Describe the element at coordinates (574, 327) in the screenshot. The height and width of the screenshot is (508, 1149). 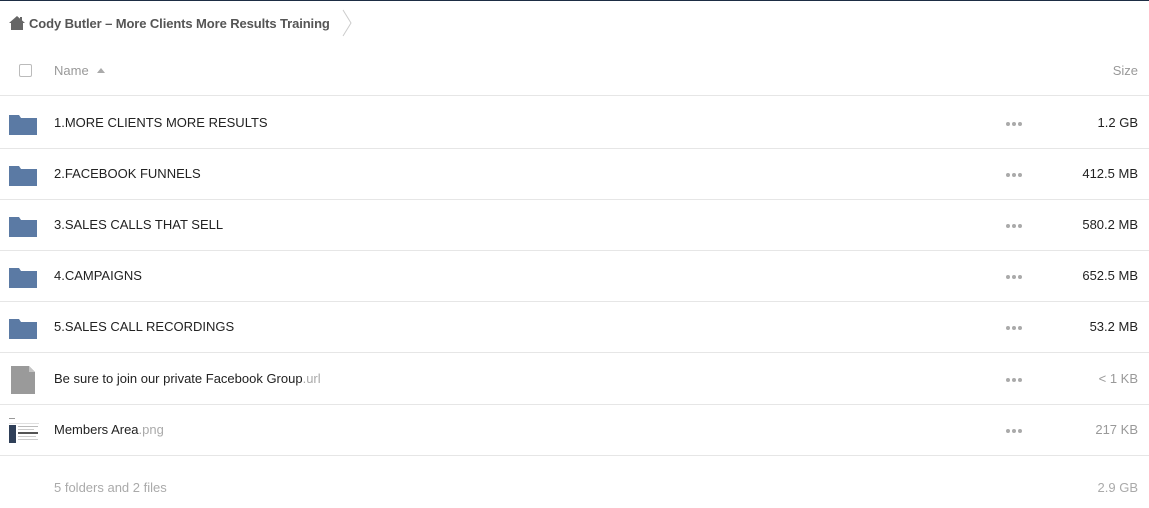
I see `table-row: 5.SALES CALL RECORDINGS 53.2 MB` at that location.